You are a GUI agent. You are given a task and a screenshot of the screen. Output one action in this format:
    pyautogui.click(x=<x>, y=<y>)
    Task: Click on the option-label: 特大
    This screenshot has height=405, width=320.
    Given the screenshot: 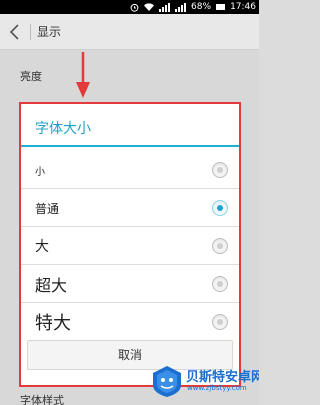 What is the action you would take?
    pyautogui.click(x=53, y=323)
    